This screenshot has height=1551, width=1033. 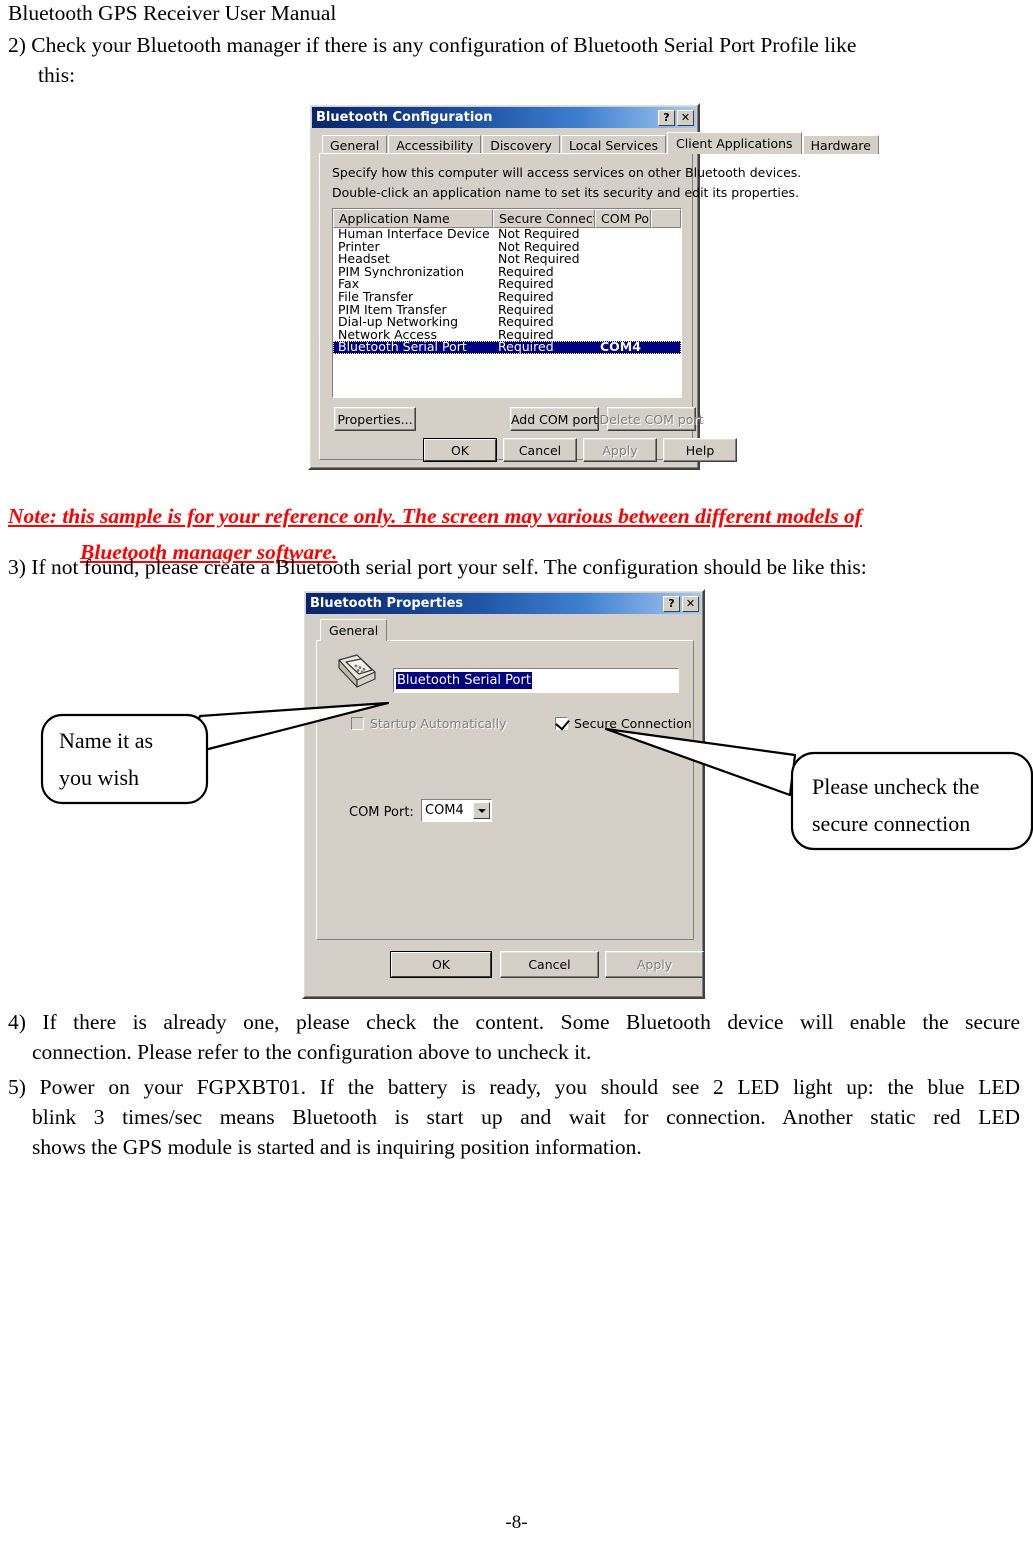 I want to click on column-application-name: Application Name, so click(x=413, y=218).